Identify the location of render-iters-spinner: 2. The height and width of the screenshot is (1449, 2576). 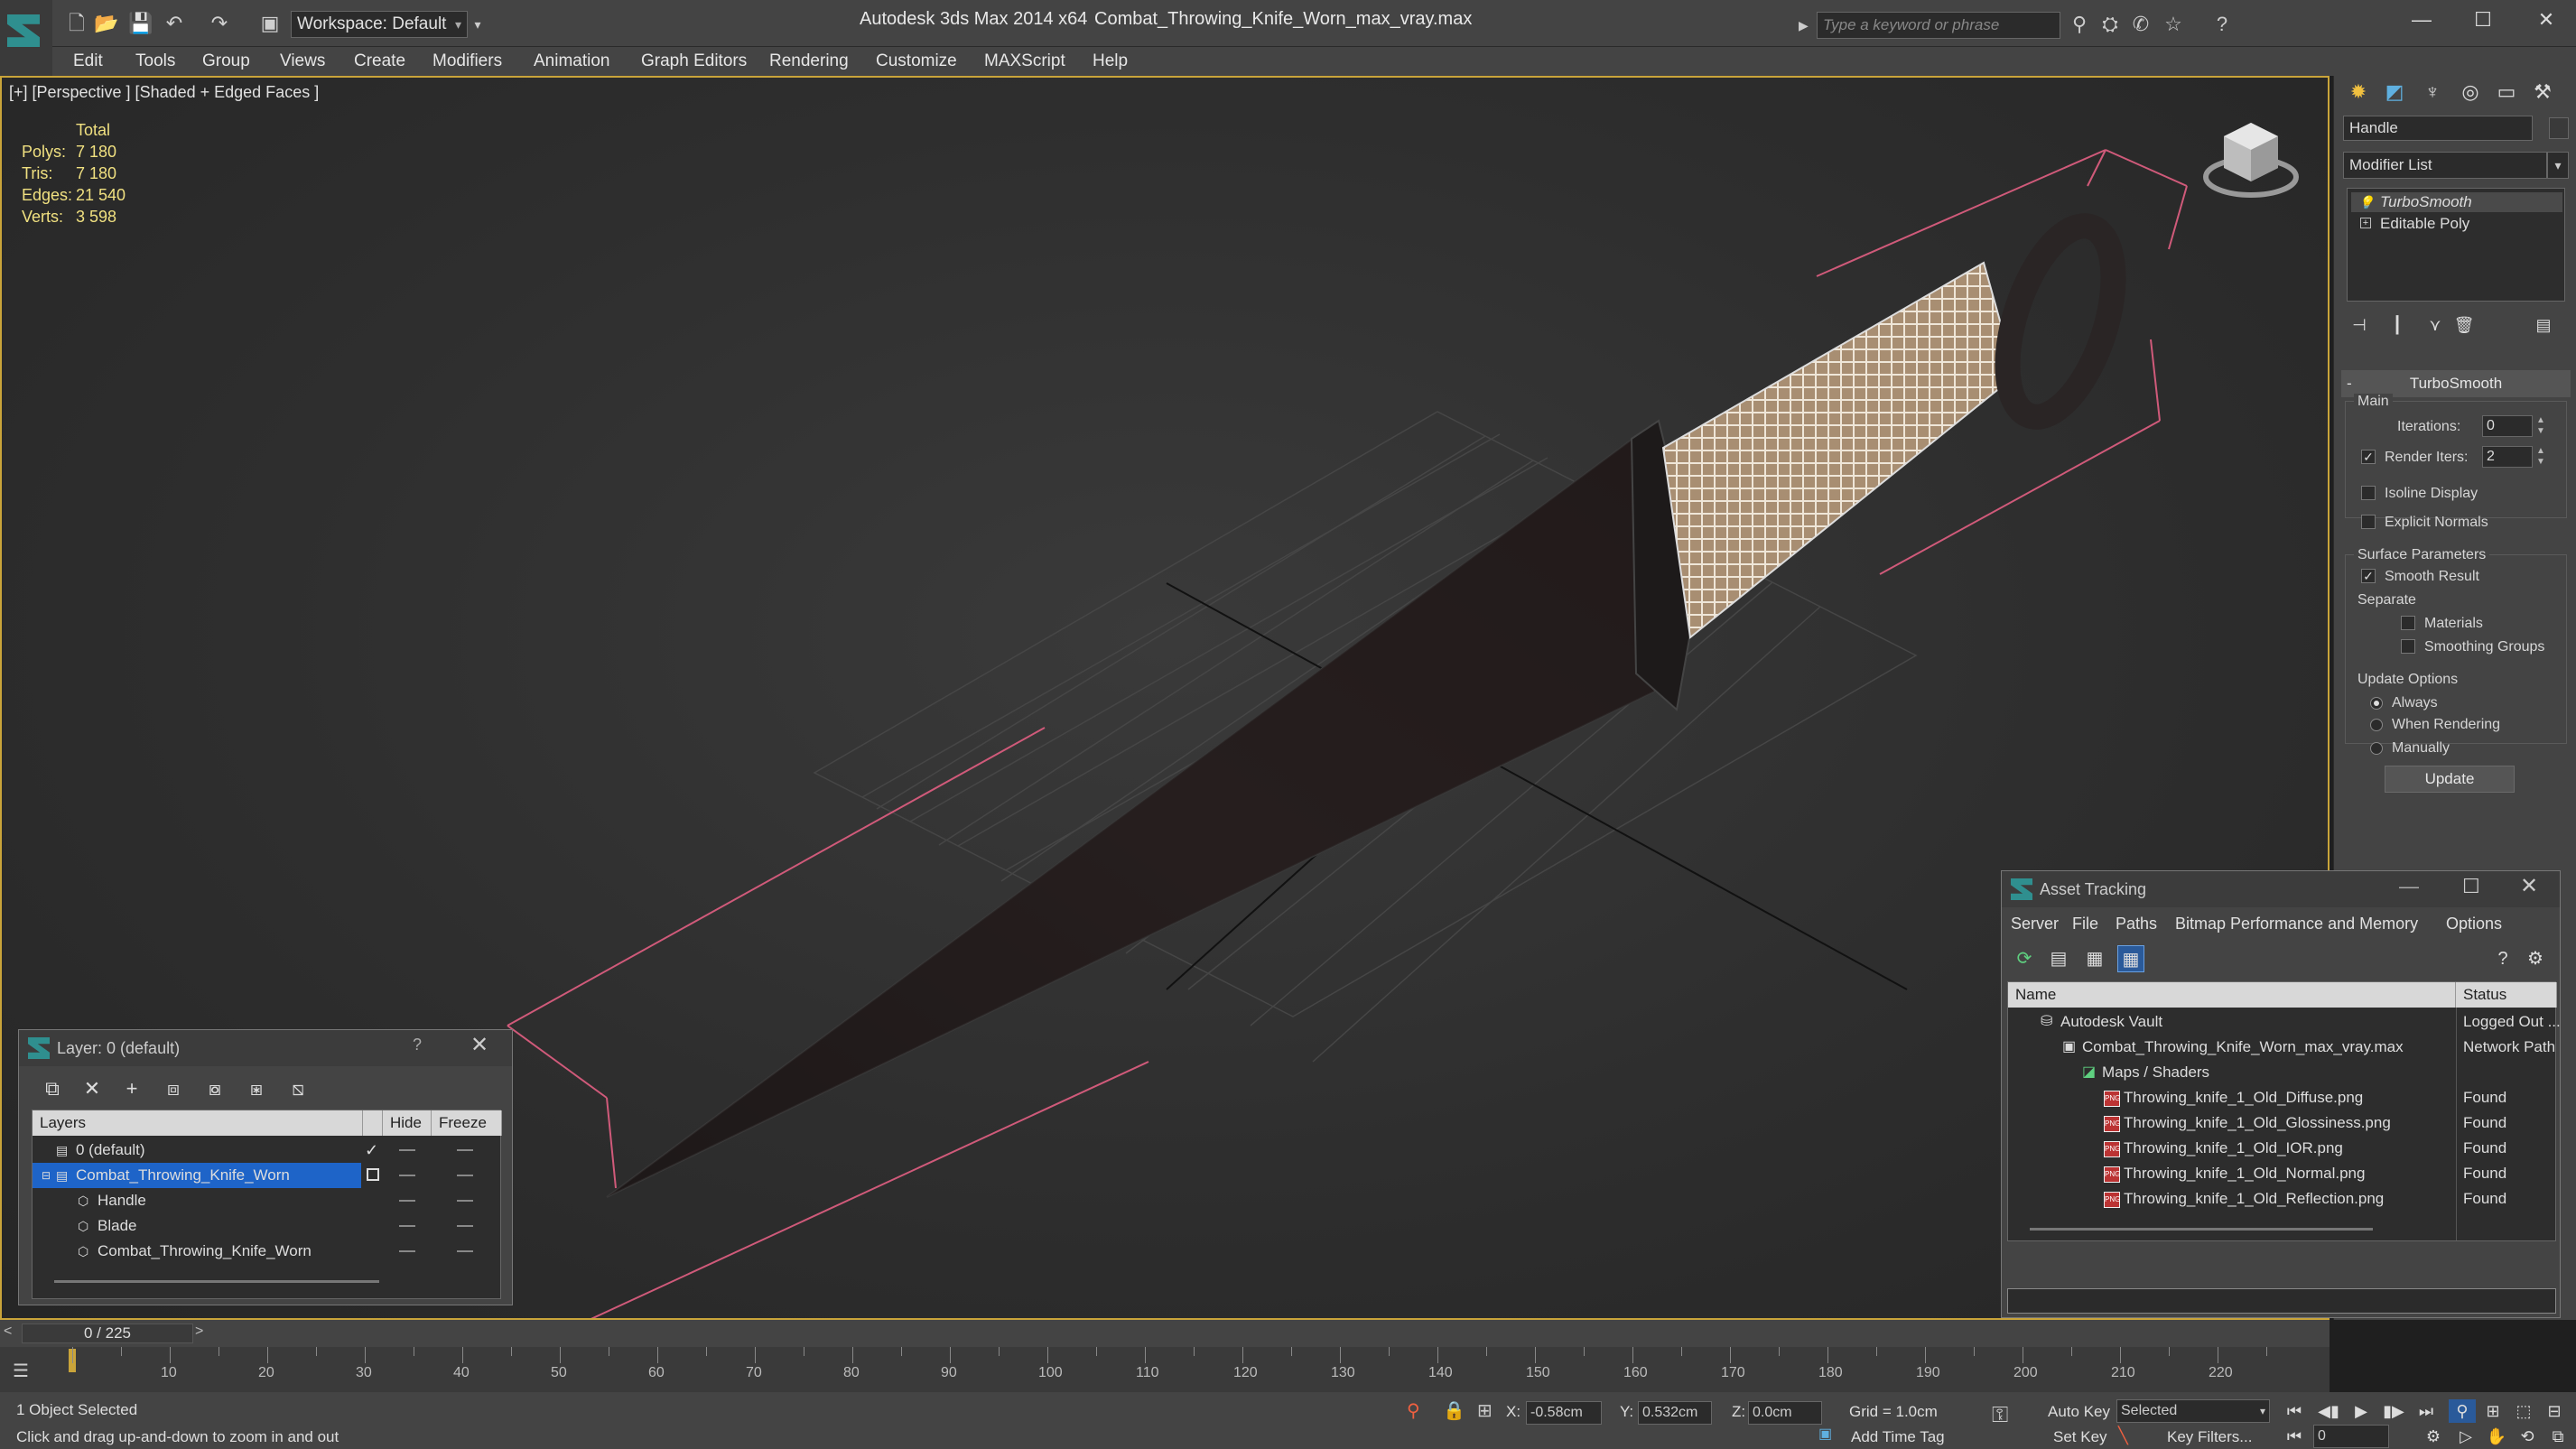
(2507, 457).